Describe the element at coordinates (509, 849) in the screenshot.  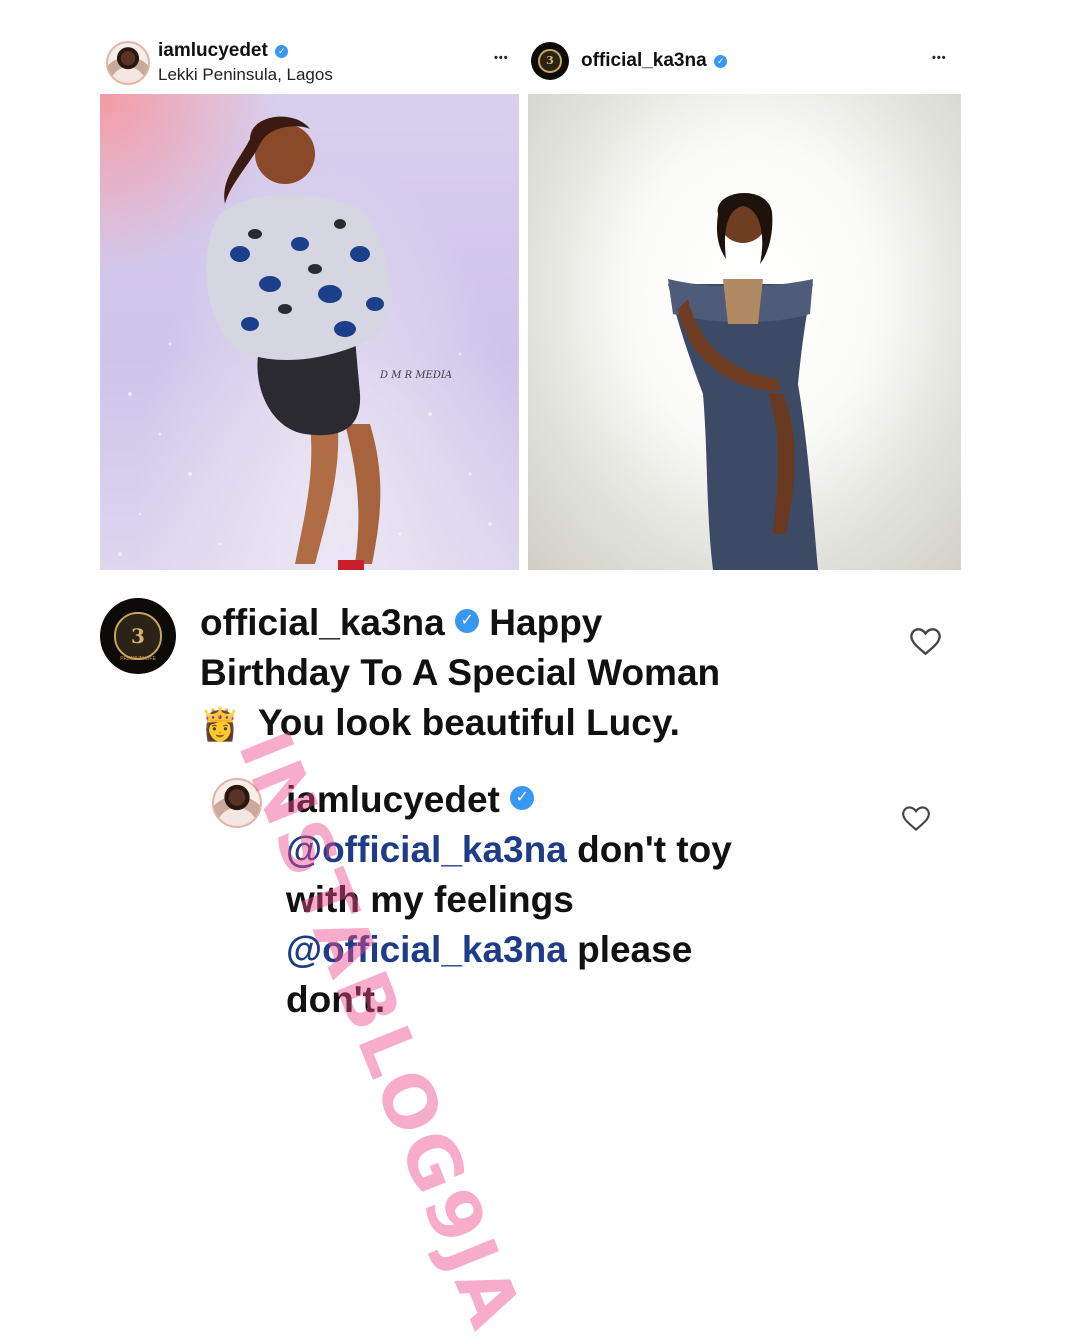
I see `reply-line-2: @official_ka3na don't toy` at that location.